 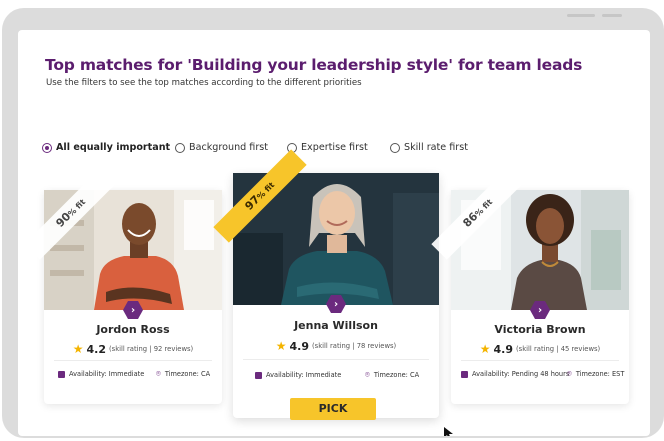 What do you see at coordinates (448, 431) in the screenshot?
I see `mouse-cursor-icon` at bounding box center [448, 431].